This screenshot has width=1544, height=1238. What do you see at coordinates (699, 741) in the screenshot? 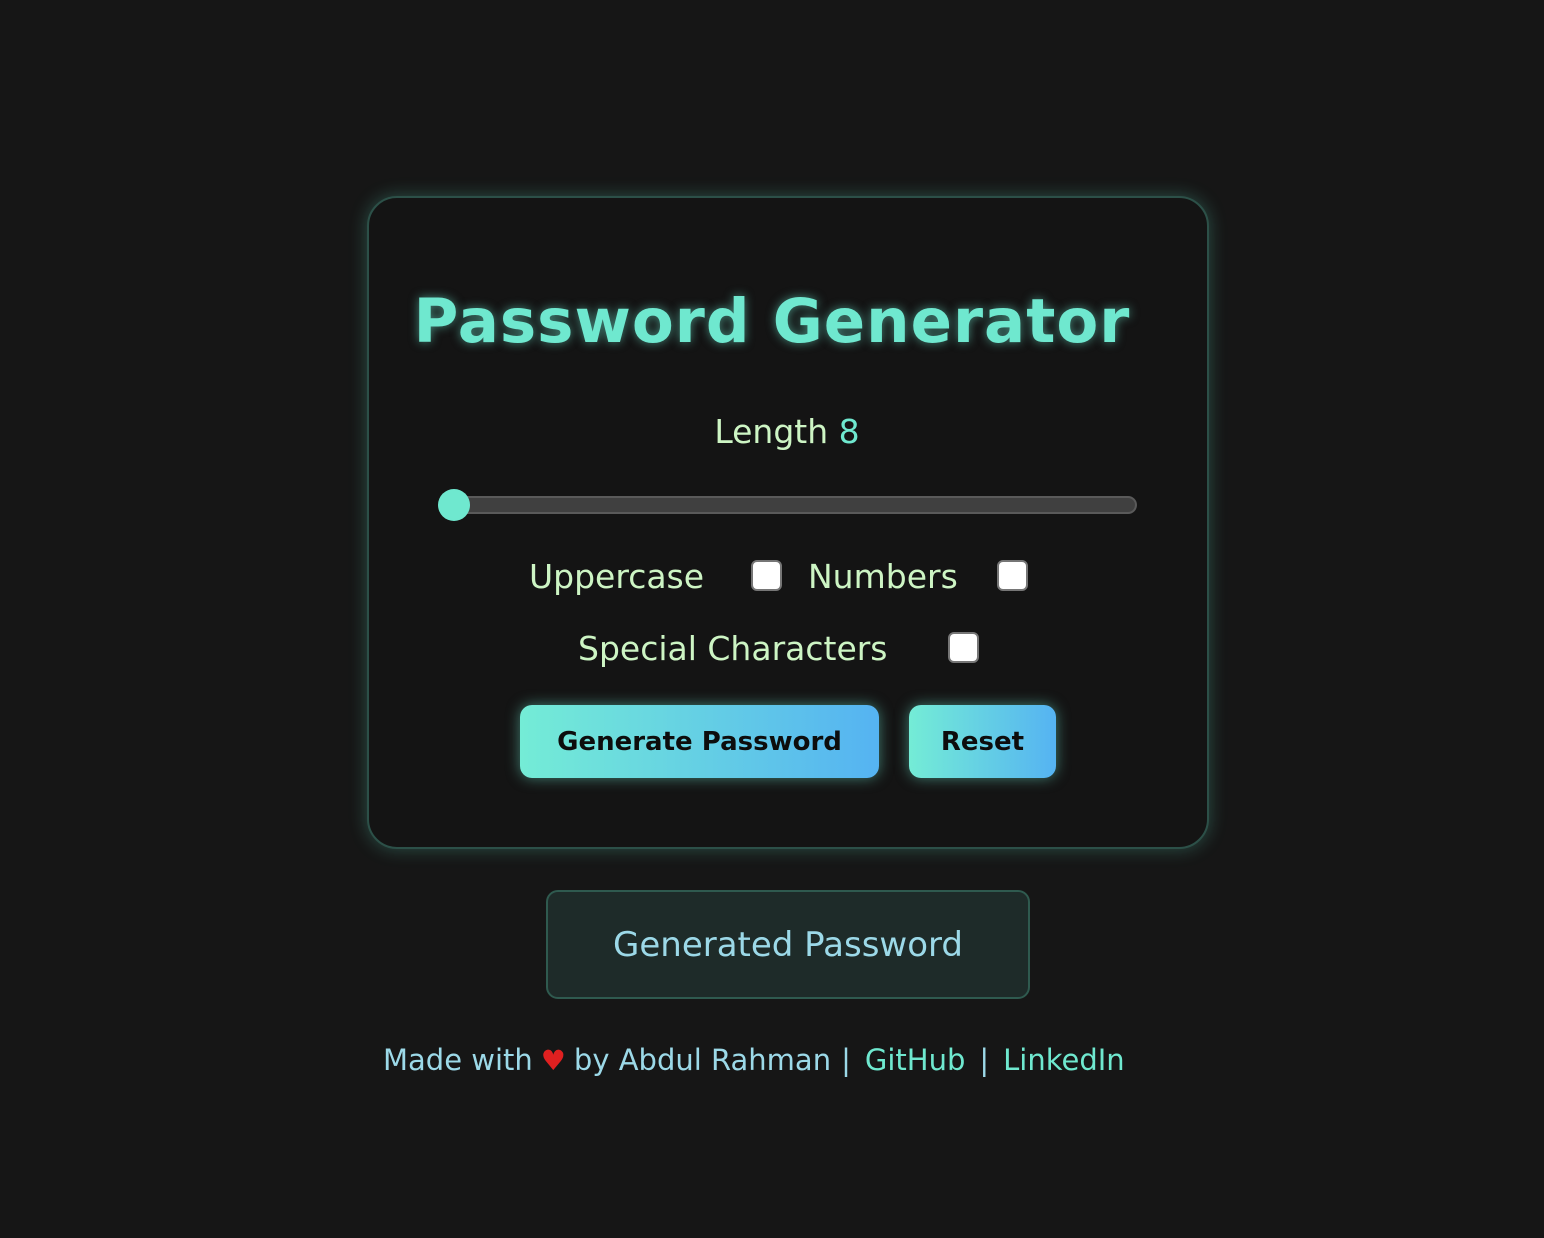
I see `generate-password-button: Generate Password` at bounding box center [699, 741].